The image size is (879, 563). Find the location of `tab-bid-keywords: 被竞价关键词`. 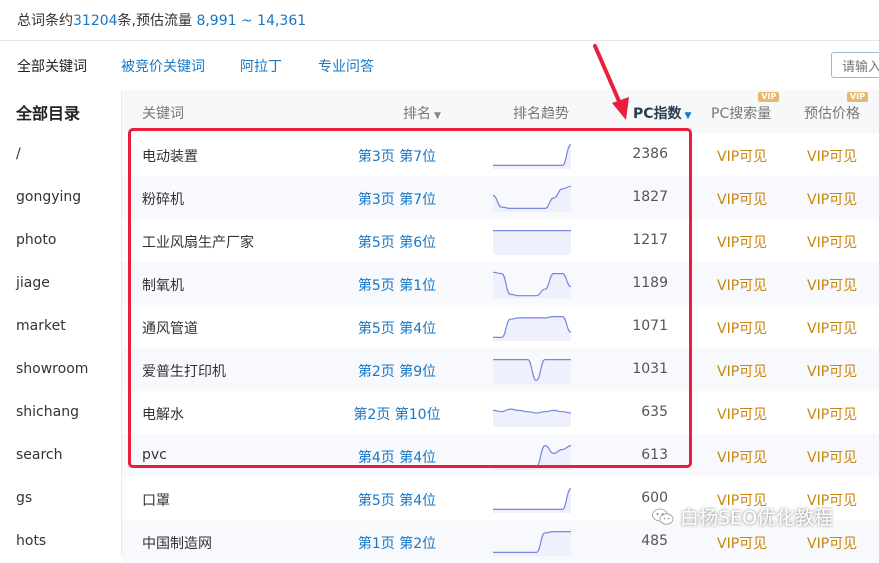

tab-bid-keywords: 被竞价关键词 is located at coordinates (163, 66).